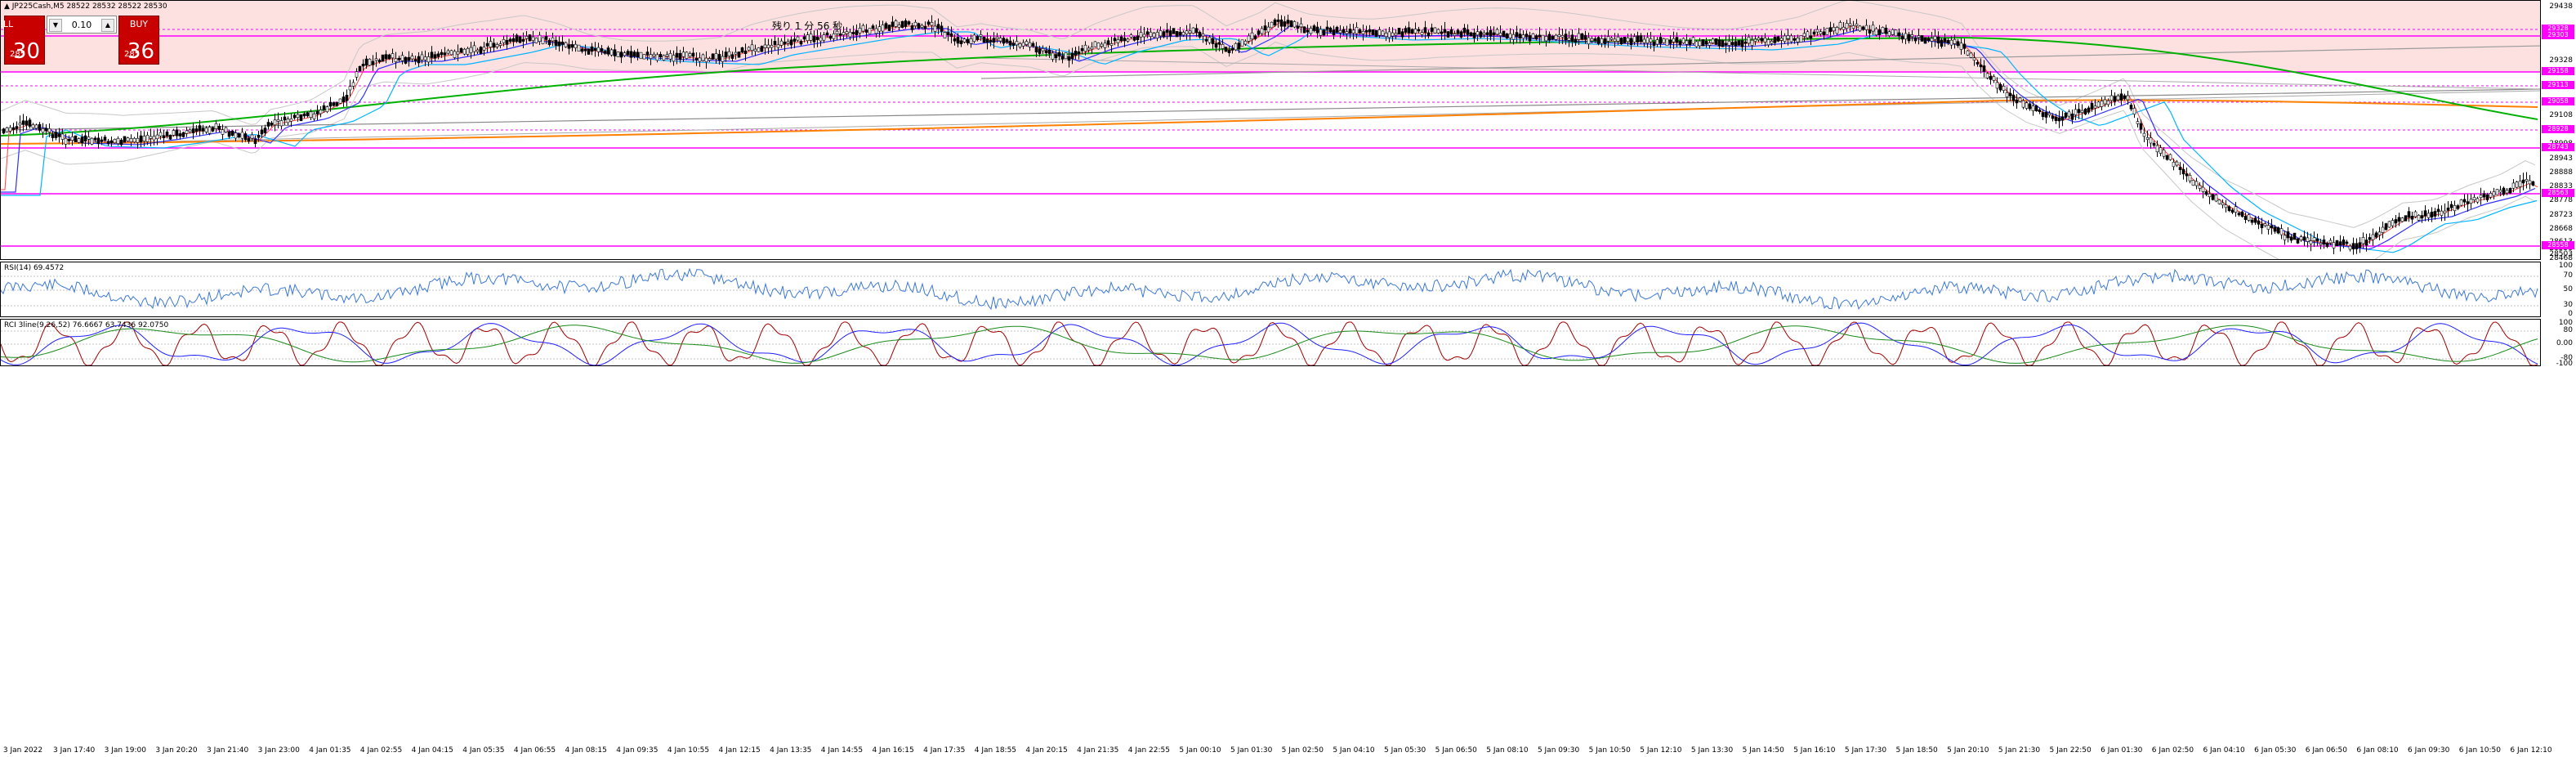 This screenshot has width=2576, height=757. I want to click on lot-decrease-arrow-icon: ▼, so click(56, 25).